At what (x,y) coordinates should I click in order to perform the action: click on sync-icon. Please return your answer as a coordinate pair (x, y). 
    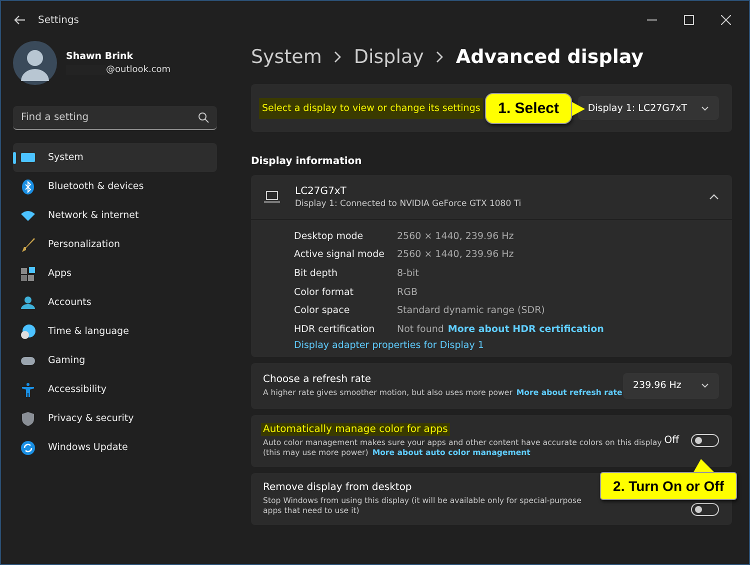
    Looking at the image, I should click on (28, 448).